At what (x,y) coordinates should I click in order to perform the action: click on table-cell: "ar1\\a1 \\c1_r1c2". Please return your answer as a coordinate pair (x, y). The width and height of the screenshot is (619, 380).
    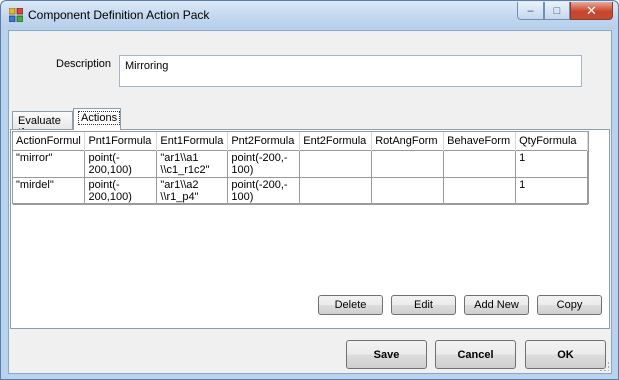
    Looking at the image, I should click on (192, 163).